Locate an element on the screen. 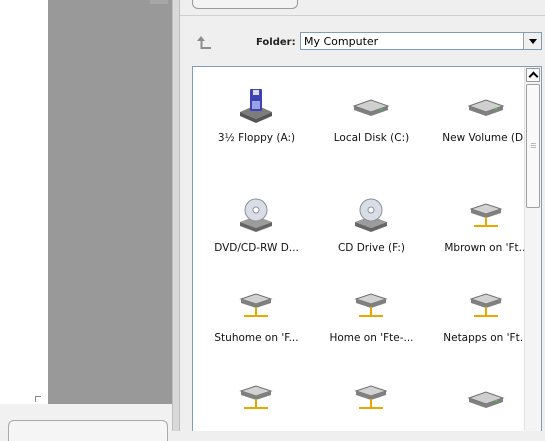  scroll-thumb is located at coordinates (533, 146).